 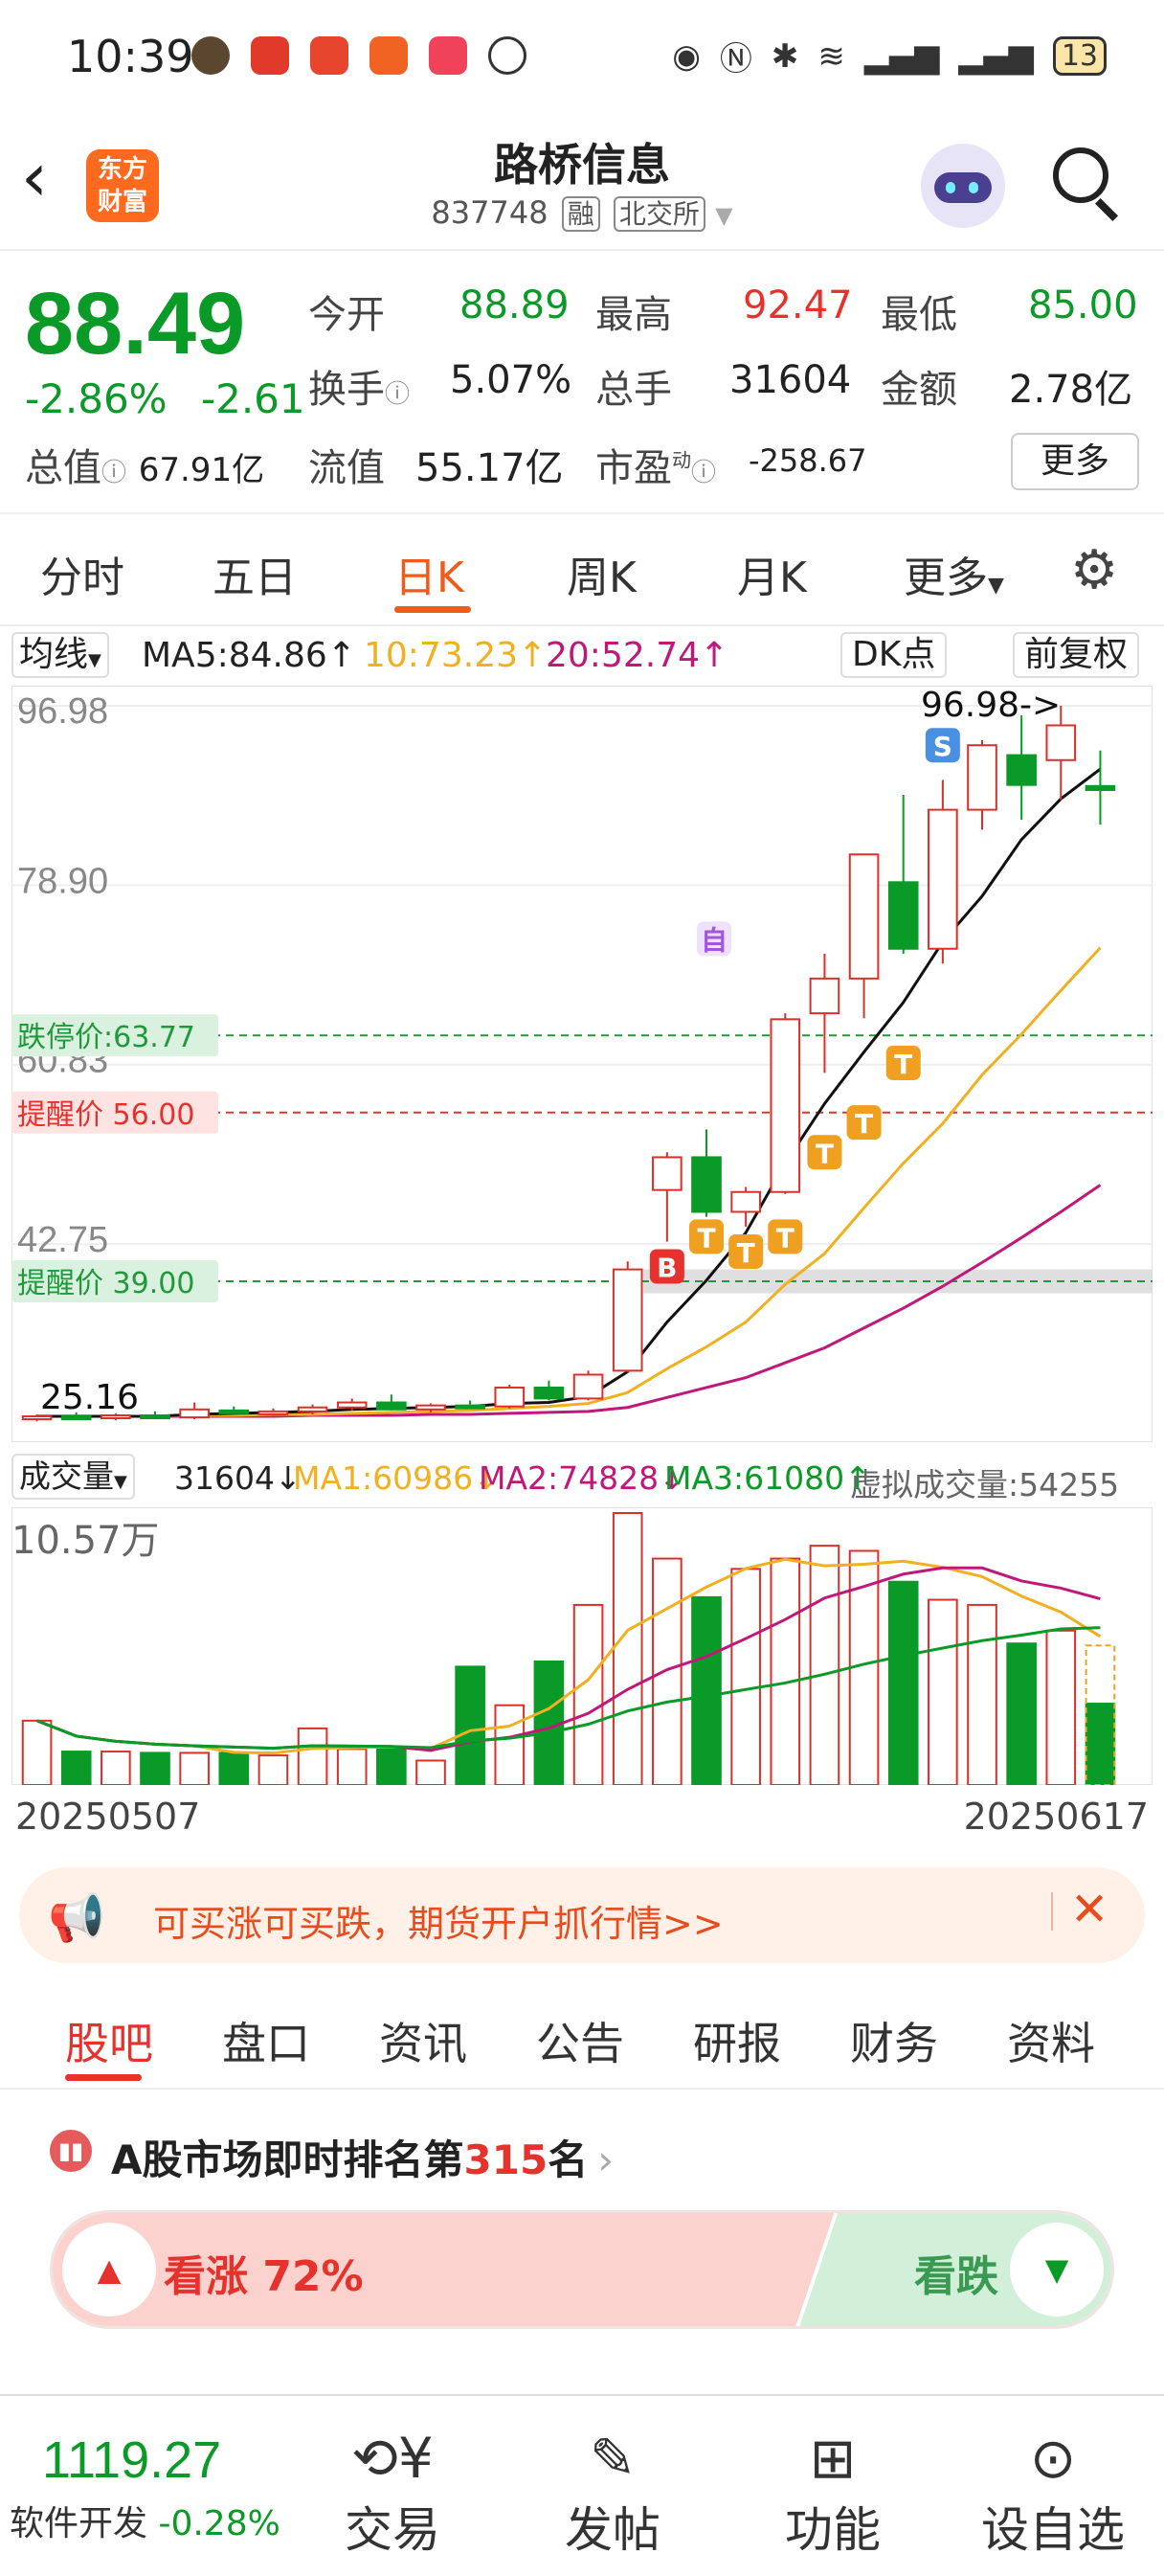 I want to click on bullish-button: ▲, so click(x=109, y=2269).